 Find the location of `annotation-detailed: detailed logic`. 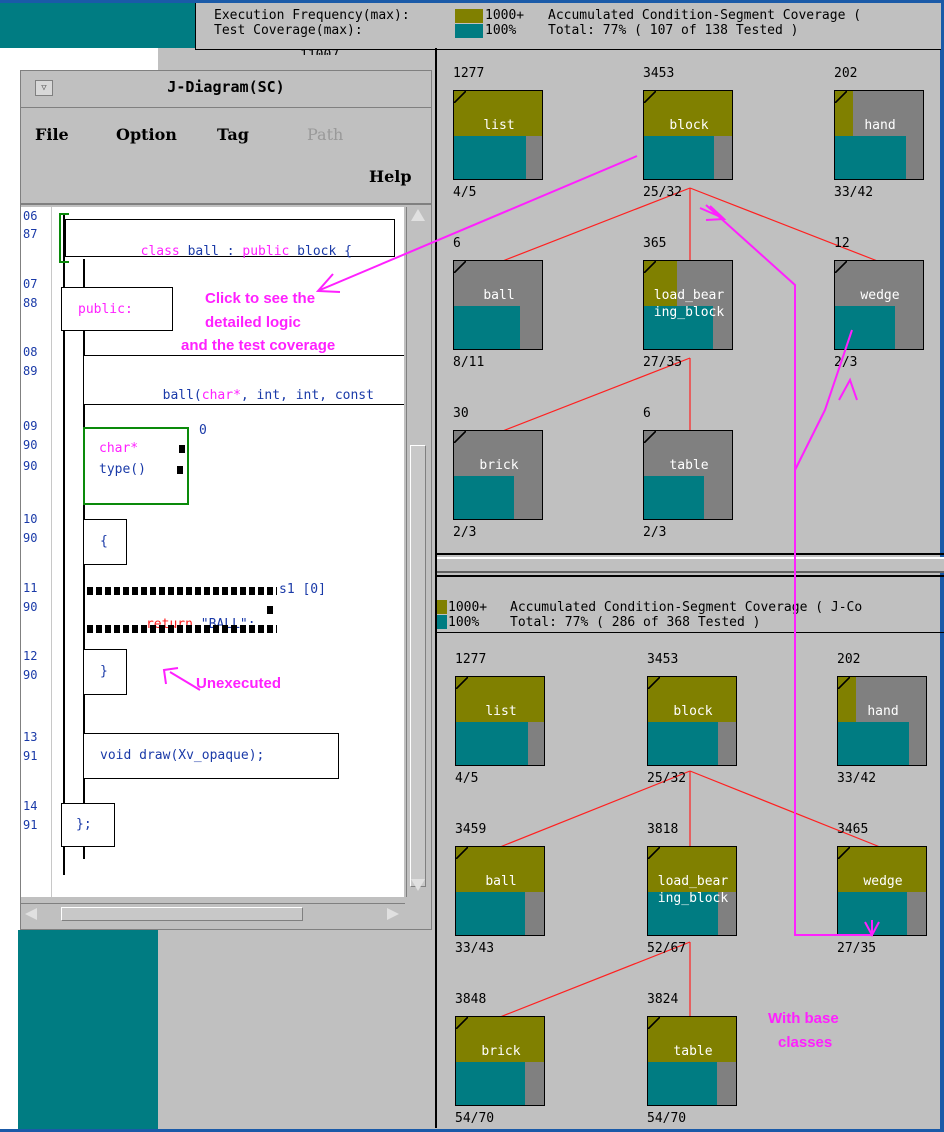

annotation-detailed: detailed logic is located at coordinates (253, 322).